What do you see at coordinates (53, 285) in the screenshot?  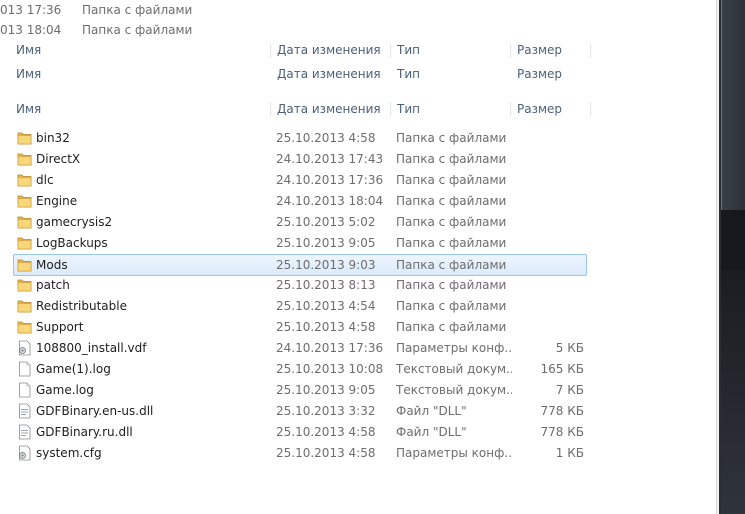 I see `file-name: patch` at bounding box center [53, 285].